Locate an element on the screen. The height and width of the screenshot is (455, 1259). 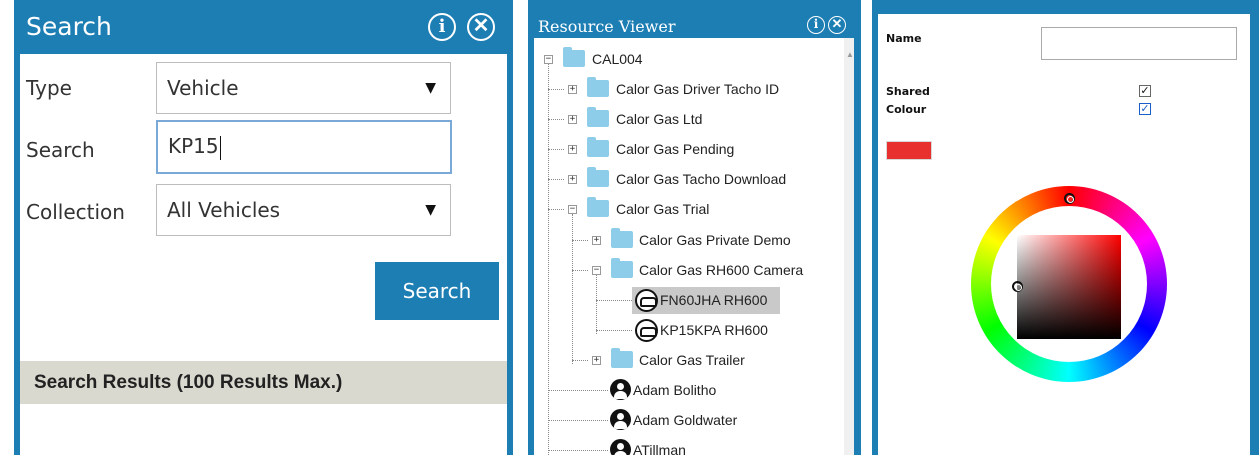
name-field is located at coordinates (1139, 43).